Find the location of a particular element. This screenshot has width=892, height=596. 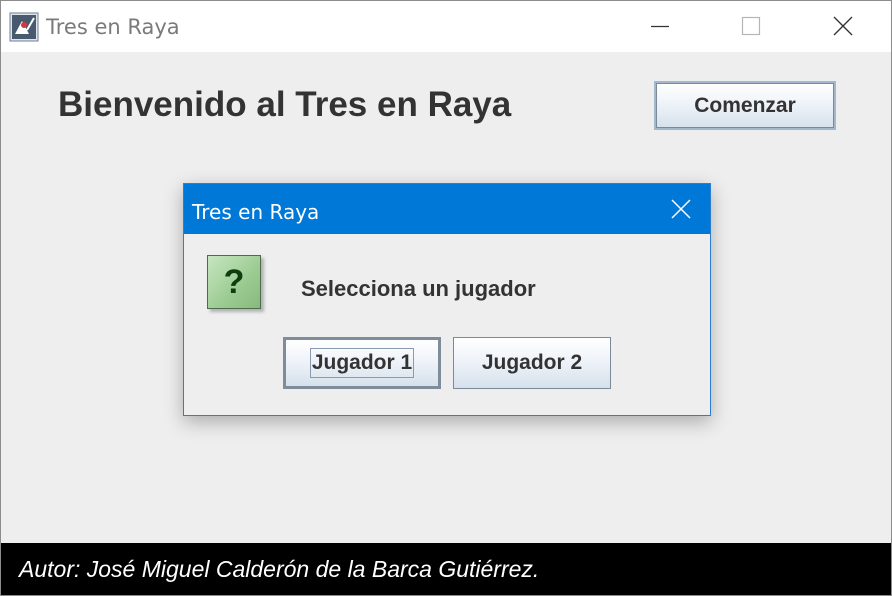

player-1-button: Jugador 1 is located at coordinates (362, 363).